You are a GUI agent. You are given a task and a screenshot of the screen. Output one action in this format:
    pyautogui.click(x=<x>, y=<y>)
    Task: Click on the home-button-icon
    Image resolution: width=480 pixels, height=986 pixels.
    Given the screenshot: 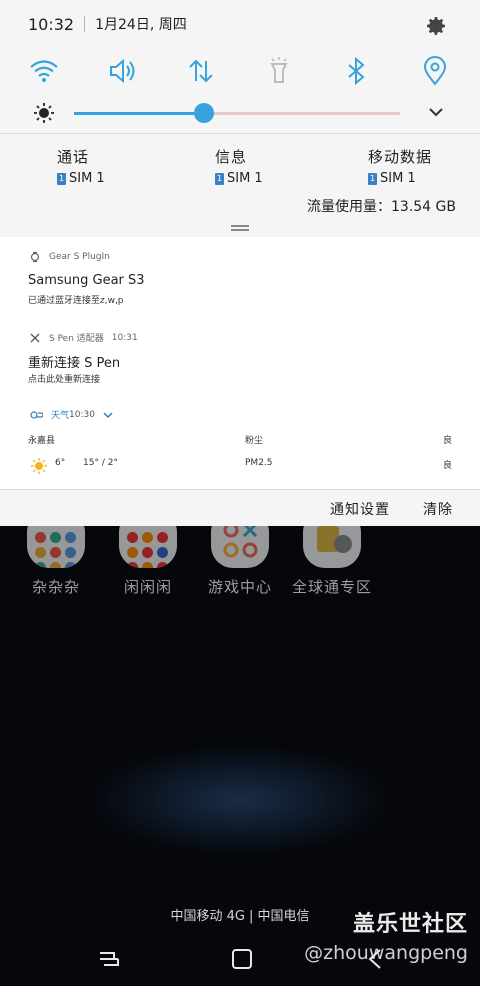 What is the action you would take?
    pyautogui.click(x=242, y=959)
    